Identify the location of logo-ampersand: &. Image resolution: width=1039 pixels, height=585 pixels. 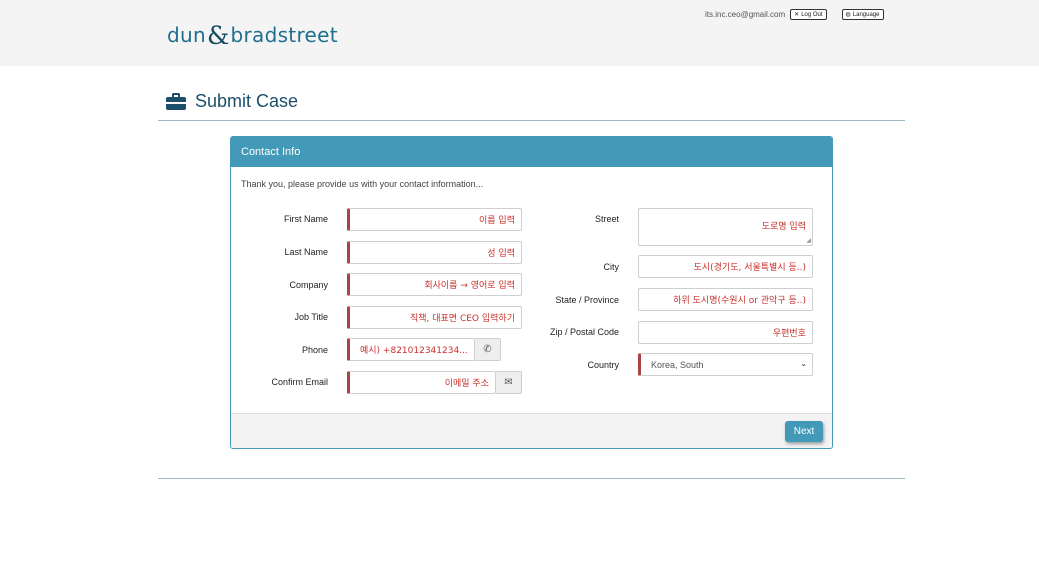
(218, 35).